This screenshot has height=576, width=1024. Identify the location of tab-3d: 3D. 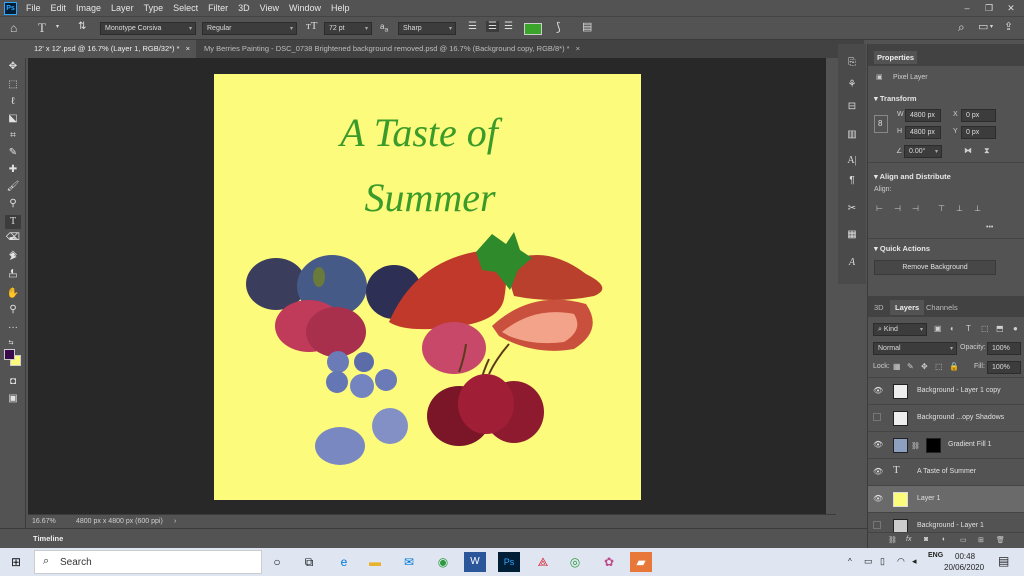
(879, 307).